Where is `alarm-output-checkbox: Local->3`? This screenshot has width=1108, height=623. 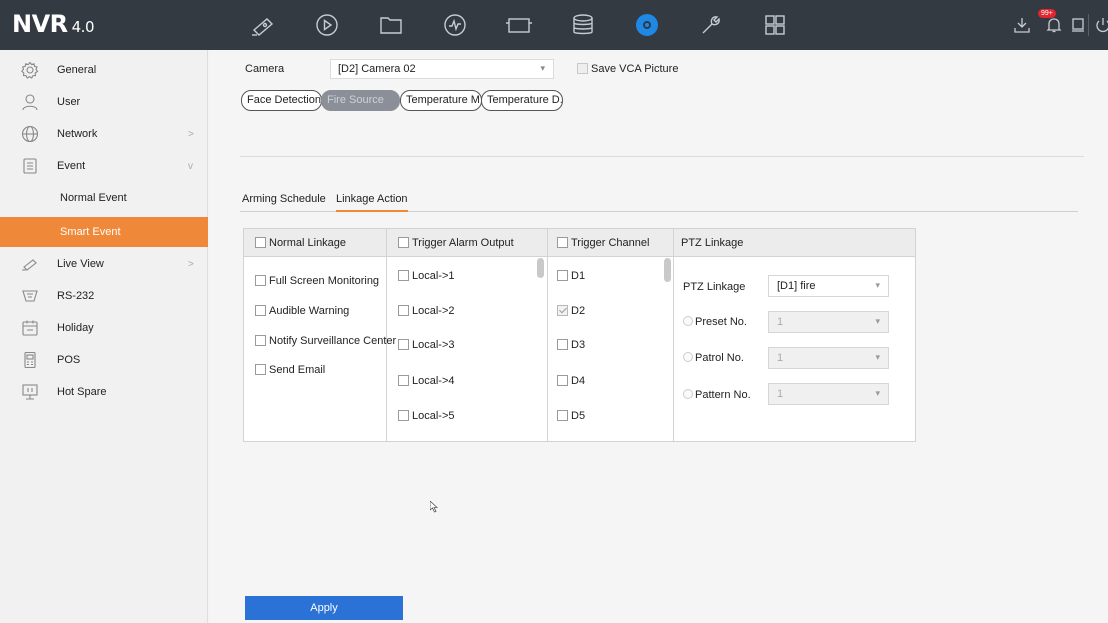 alarm-output-checkbox: Local->3 is located at coordinates (426, 345).